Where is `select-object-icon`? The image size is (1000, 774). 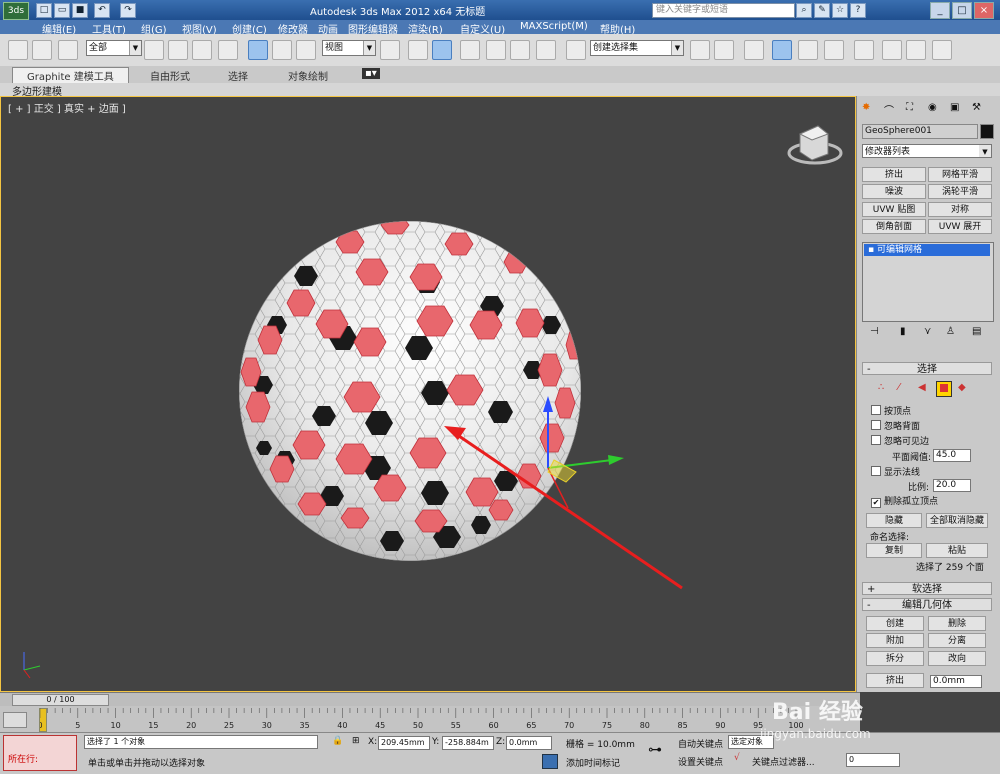 select-object-icon is located at coordinates (154, 50).